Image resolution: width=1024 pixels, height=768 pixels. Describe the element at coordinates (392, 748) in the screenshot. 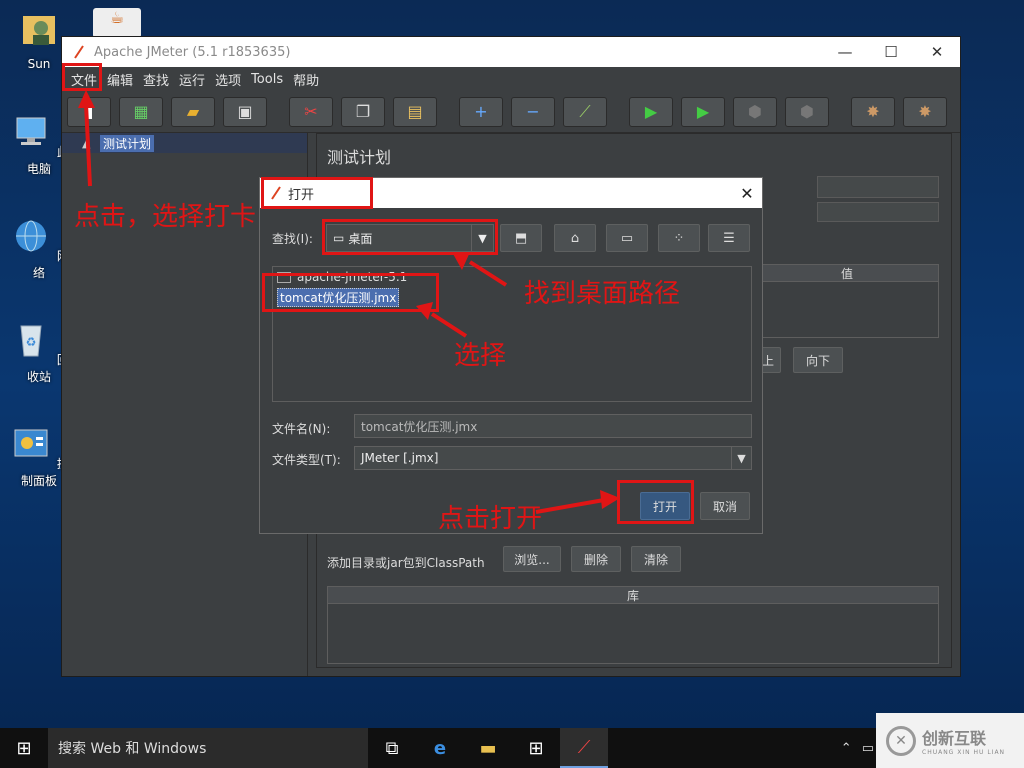

I see `task-view-button: ⧉` at that location.